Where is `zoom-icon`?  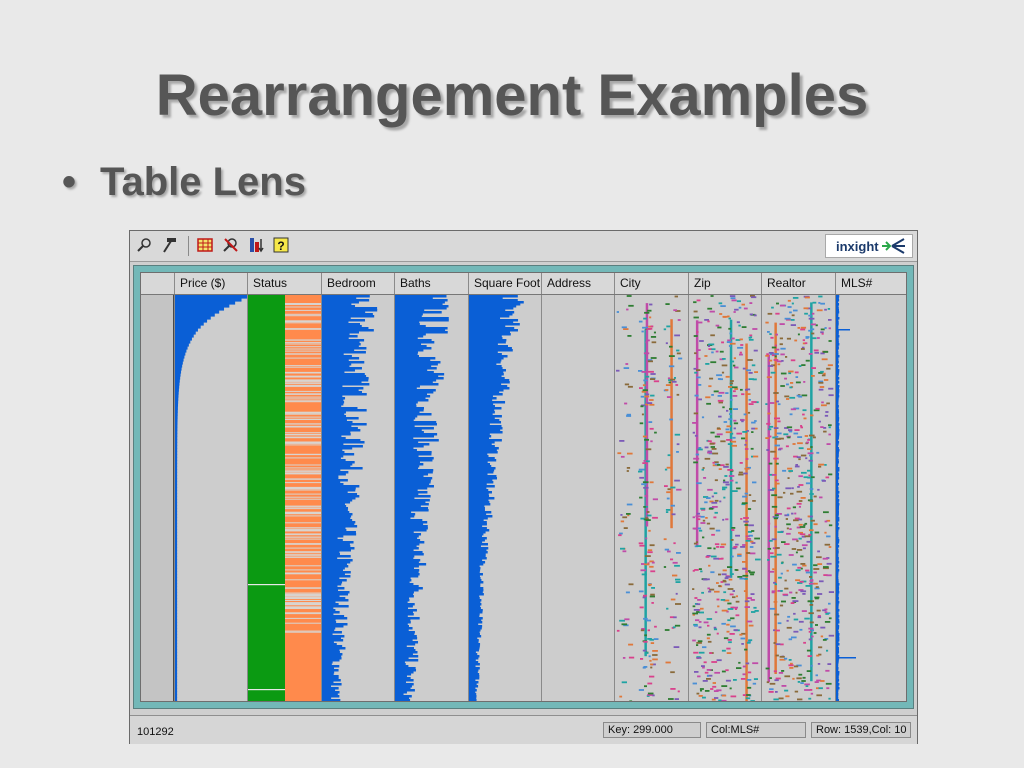
zoom-icon is located at coordinates (145, 245).